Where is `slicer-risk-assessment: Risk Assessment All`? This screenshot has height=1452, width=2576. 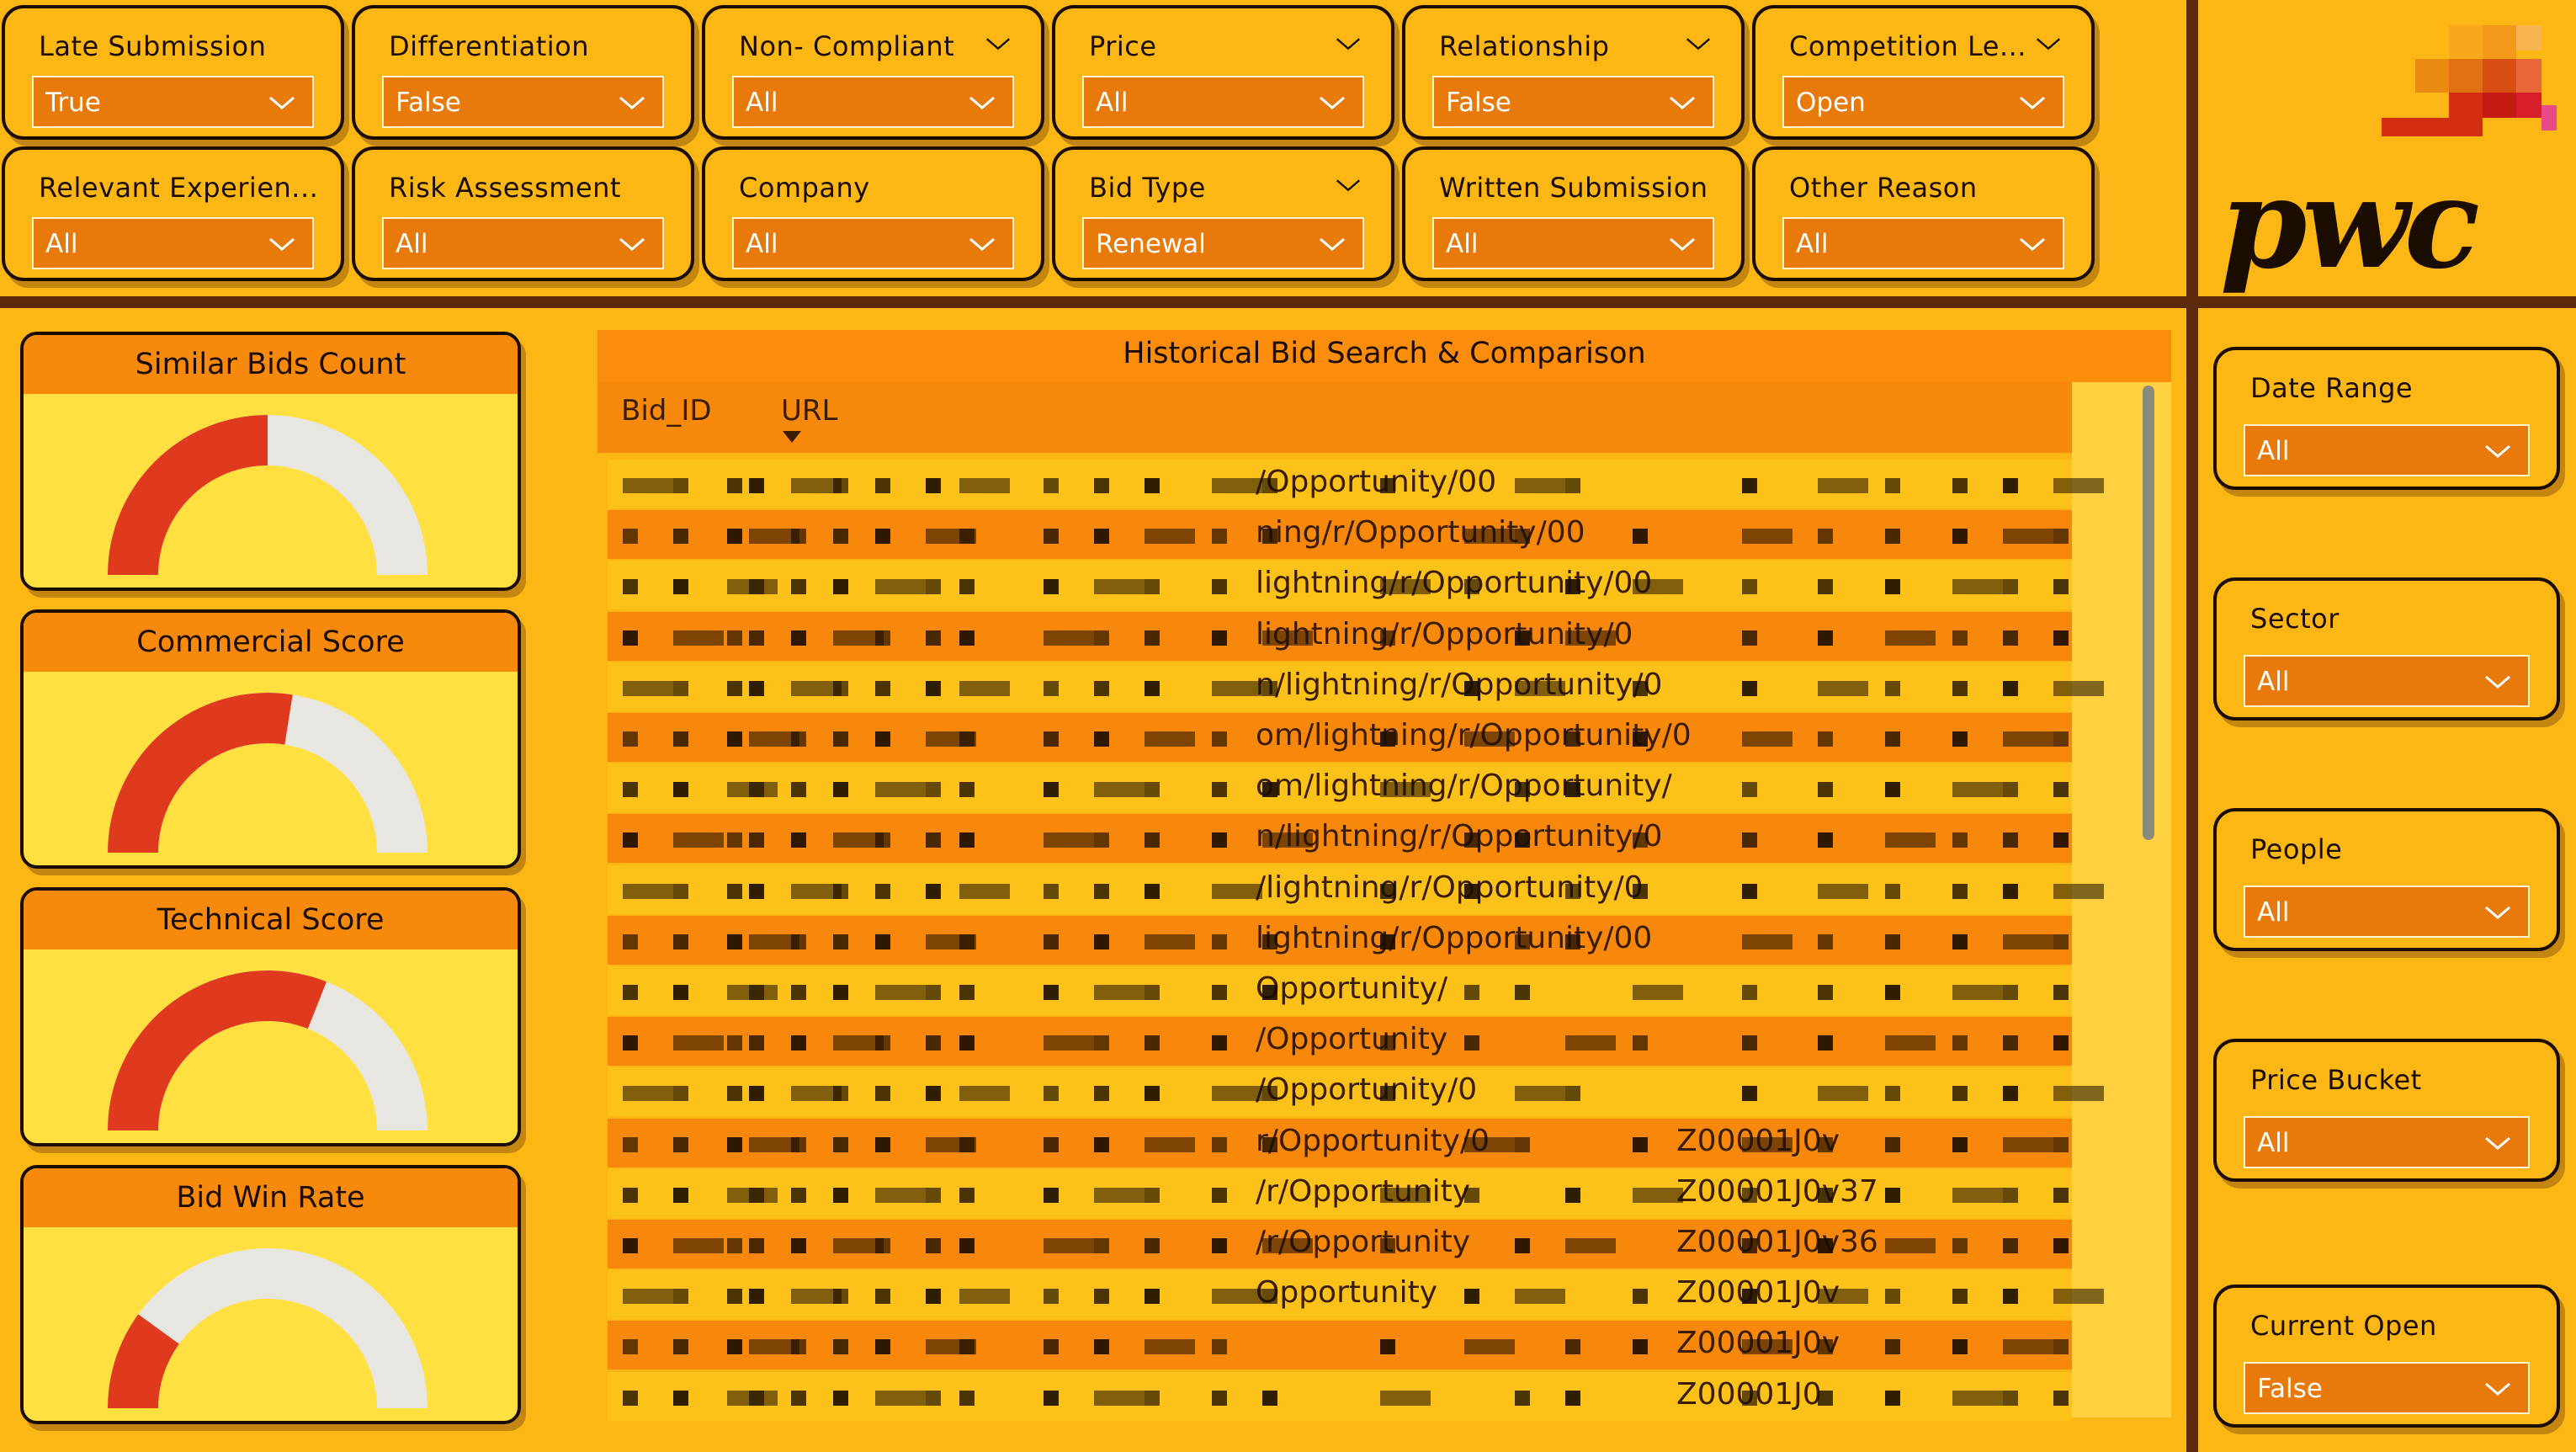 slicer-risk-assessment: Risk Assessment All is located at coordinates (523, 214).